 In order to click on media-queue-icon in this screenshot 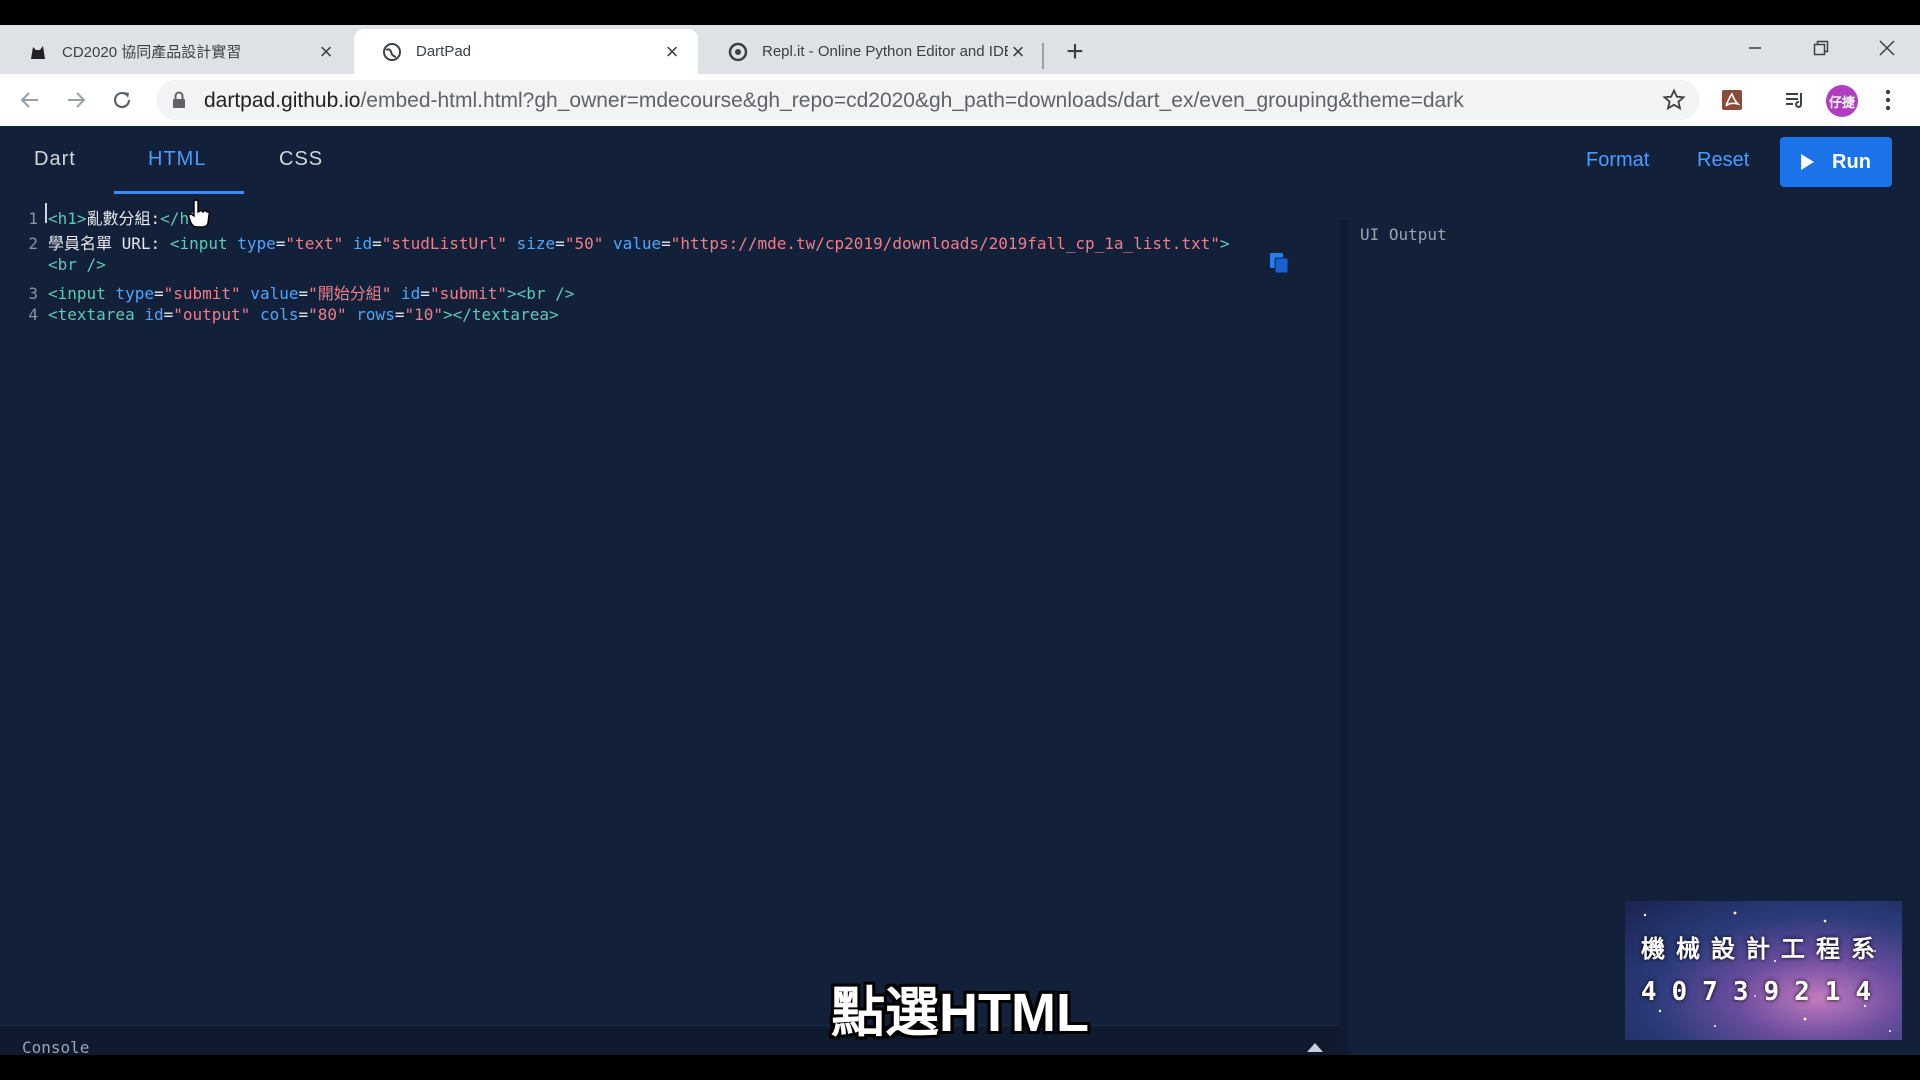, I will do `click(1795, 100)`.